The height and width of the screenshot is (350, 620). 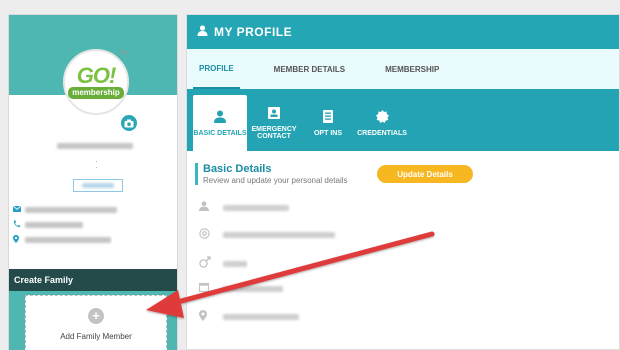 I want to click on contact-card-icon, so click(x=274, y=114).